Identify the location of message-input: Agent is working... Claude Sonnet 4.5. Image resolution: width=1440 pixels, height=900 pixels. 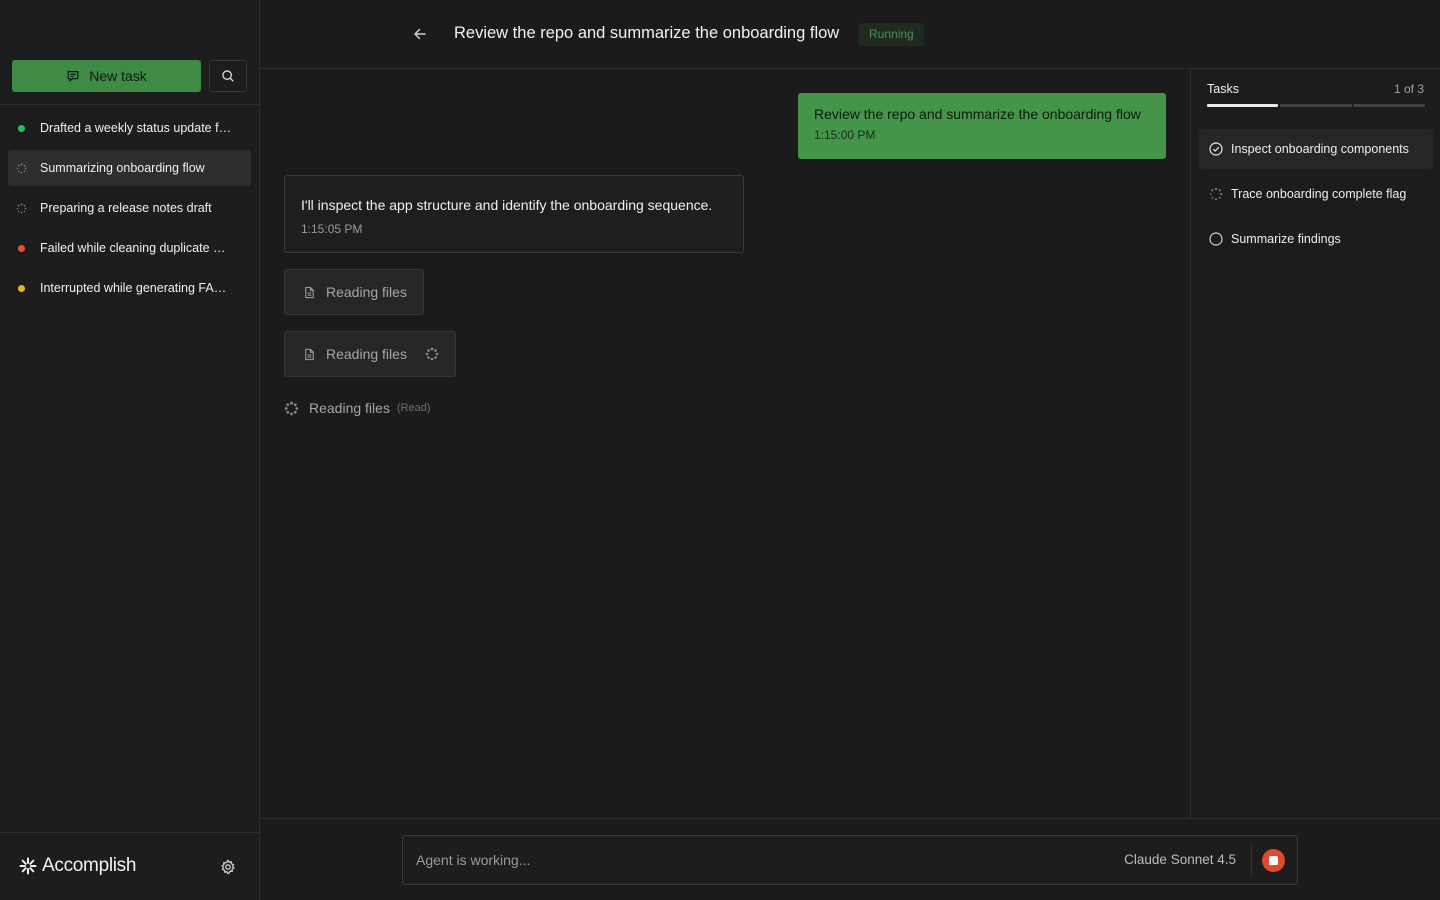
(850, 860).